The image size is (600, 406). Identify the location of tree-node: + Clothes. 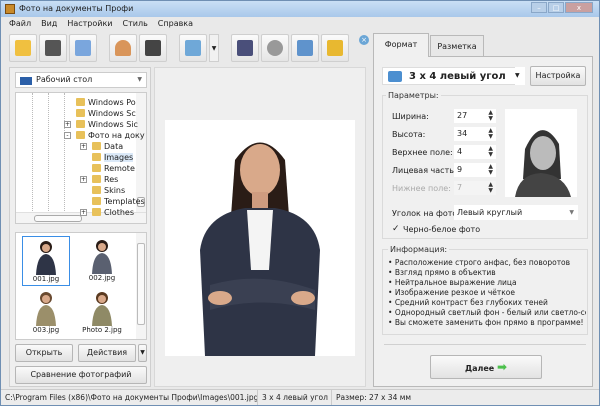
(107, 212).